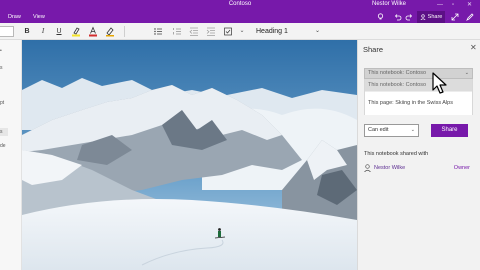 The width and height of the screenshot is (480, 270). Describe the element at coordinates (27, 31) in the screenshot. I see `bold-button: B` at that location.